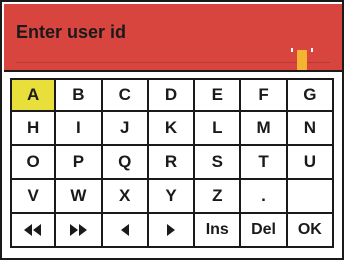 The image size is (344, 260). What do you see at coordinates (310, 231) in the screenshot?
I see `ok-button: OK` at bounding box center [310, 231].